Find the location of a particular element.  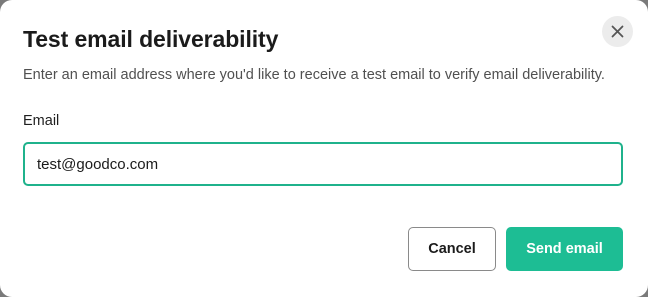

email-field is located at coordinates (323, 164).